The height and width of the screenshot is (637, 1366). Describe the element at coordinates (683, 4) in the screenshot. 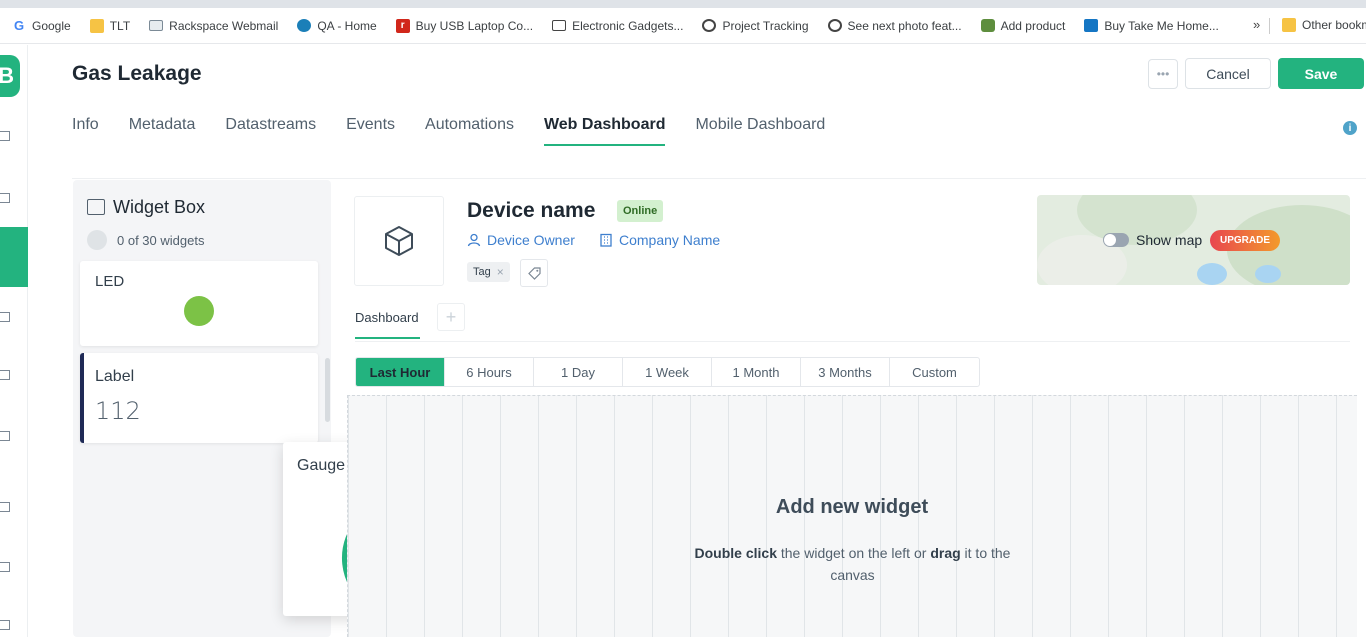

I see `browser-url-bar` at that location.